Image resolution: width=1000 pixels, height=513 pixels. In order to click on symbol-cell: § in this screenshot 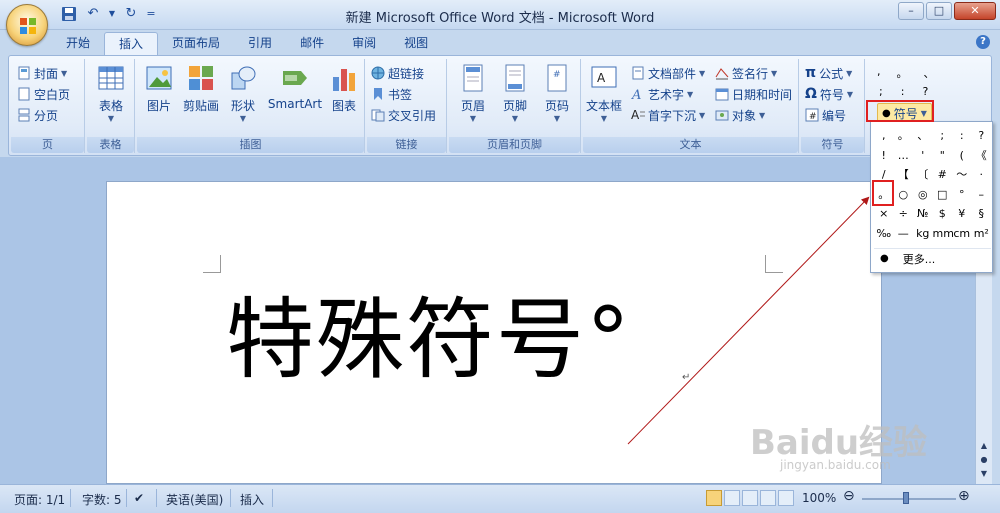, I will do `click(982, 214)`.